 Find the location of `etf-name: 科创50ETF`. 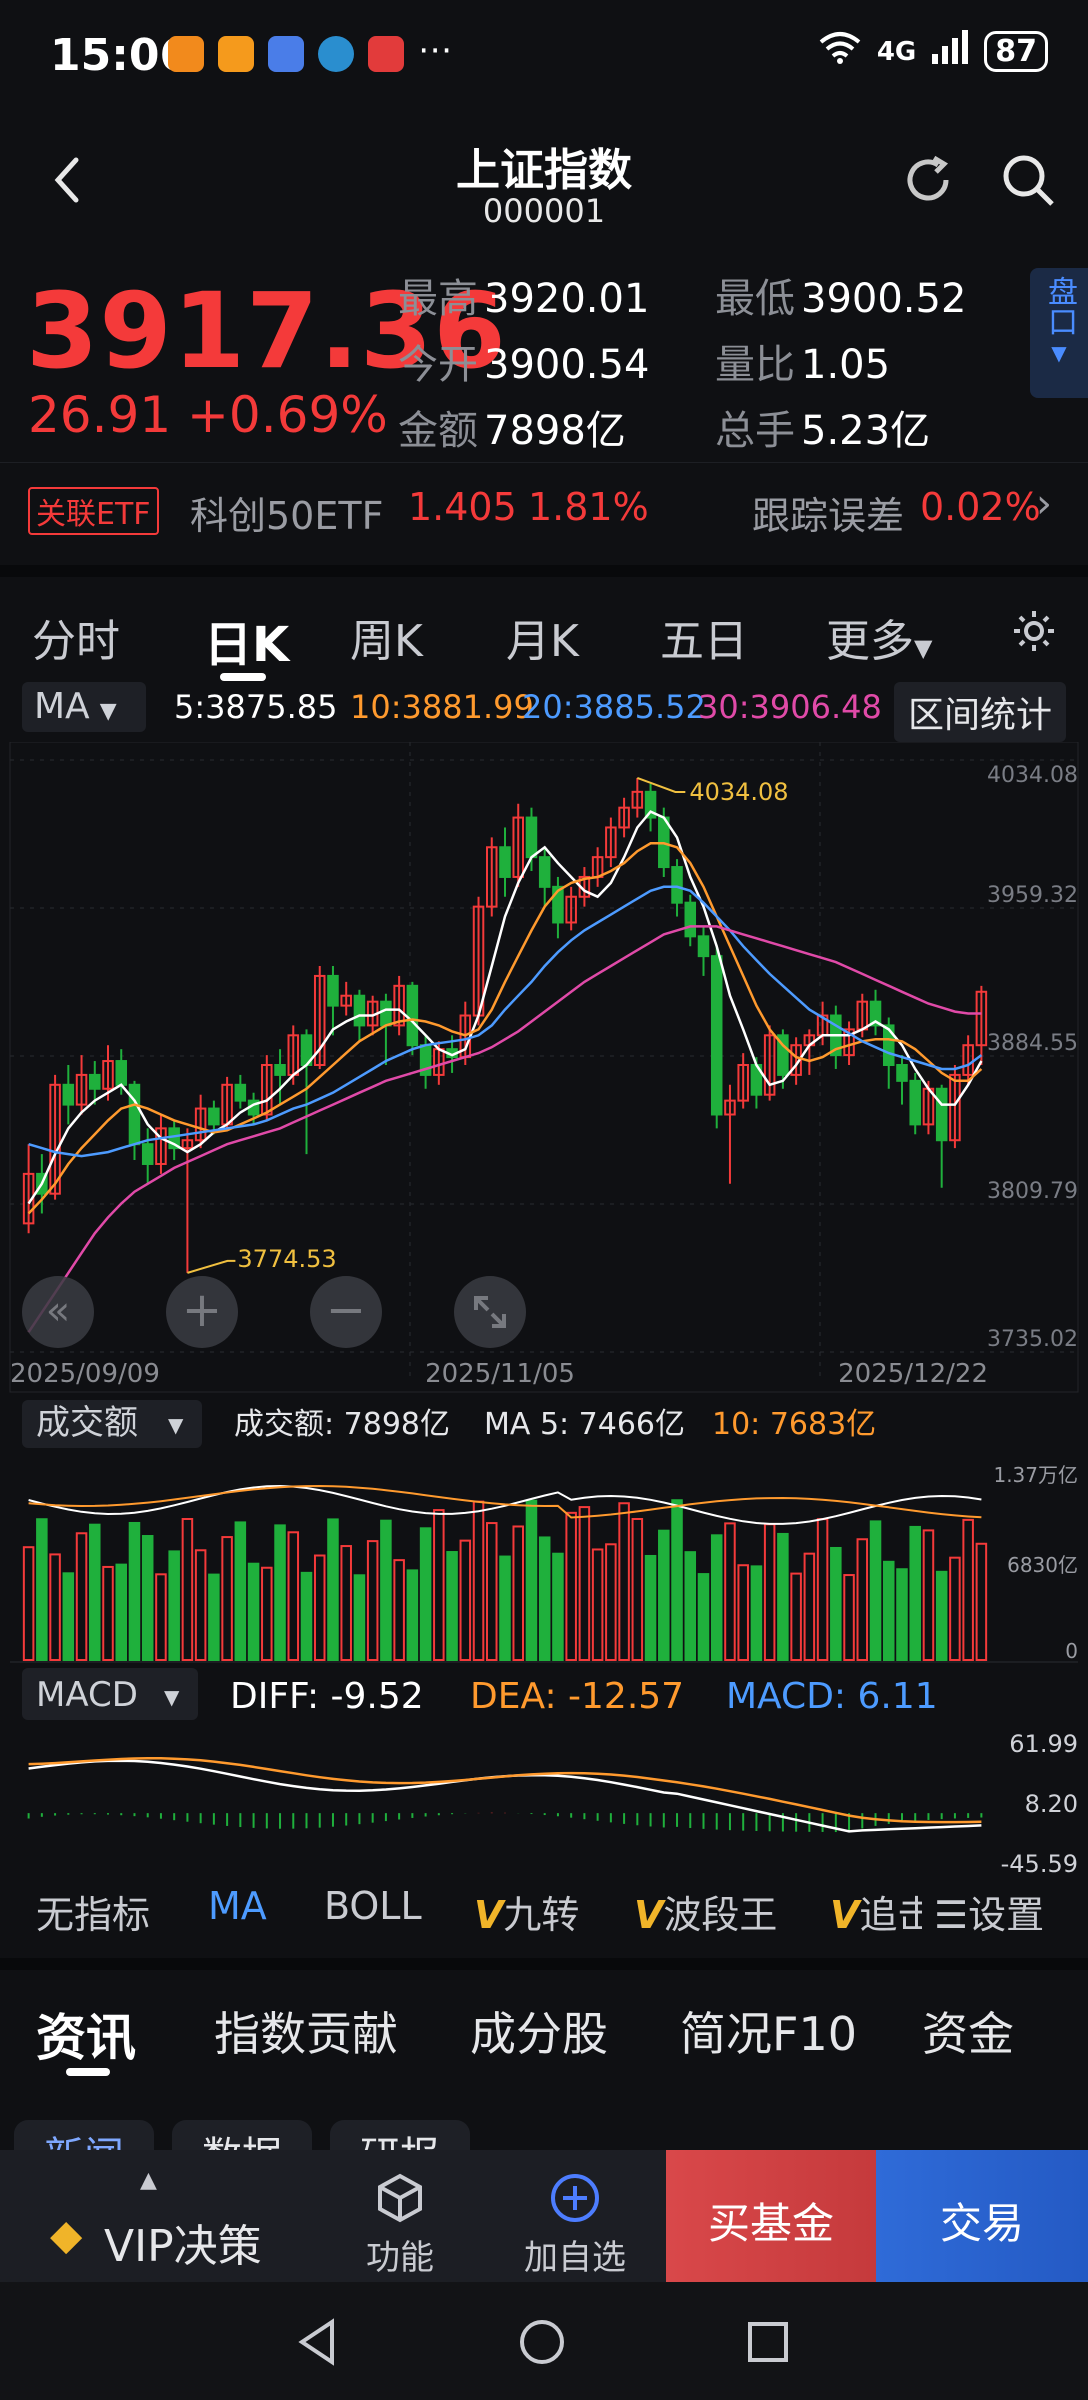

etf-name: 科创50ETF is located at coordinates (287, 516).